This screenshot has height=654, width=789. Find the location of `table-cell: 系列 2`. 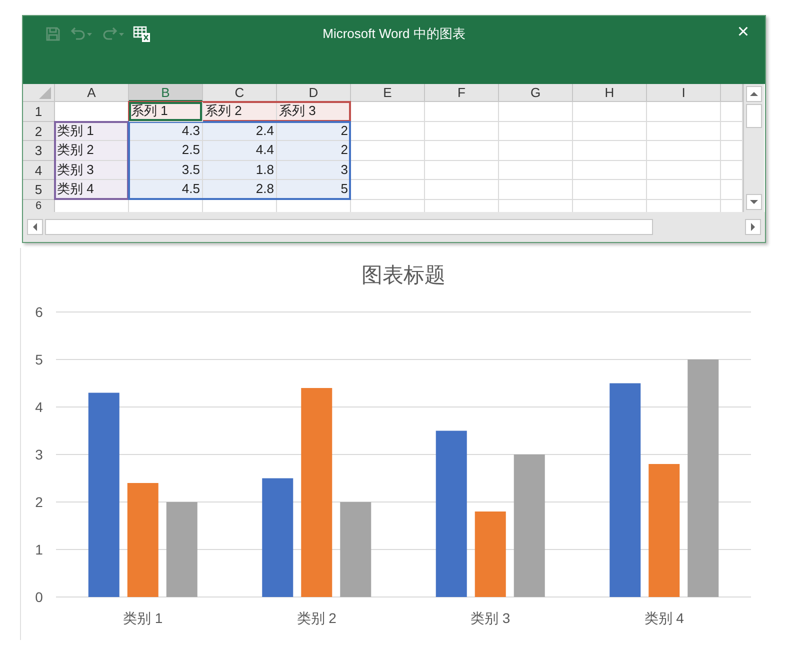

table-cell: 系列 2 is located at coordinates (240, 112).